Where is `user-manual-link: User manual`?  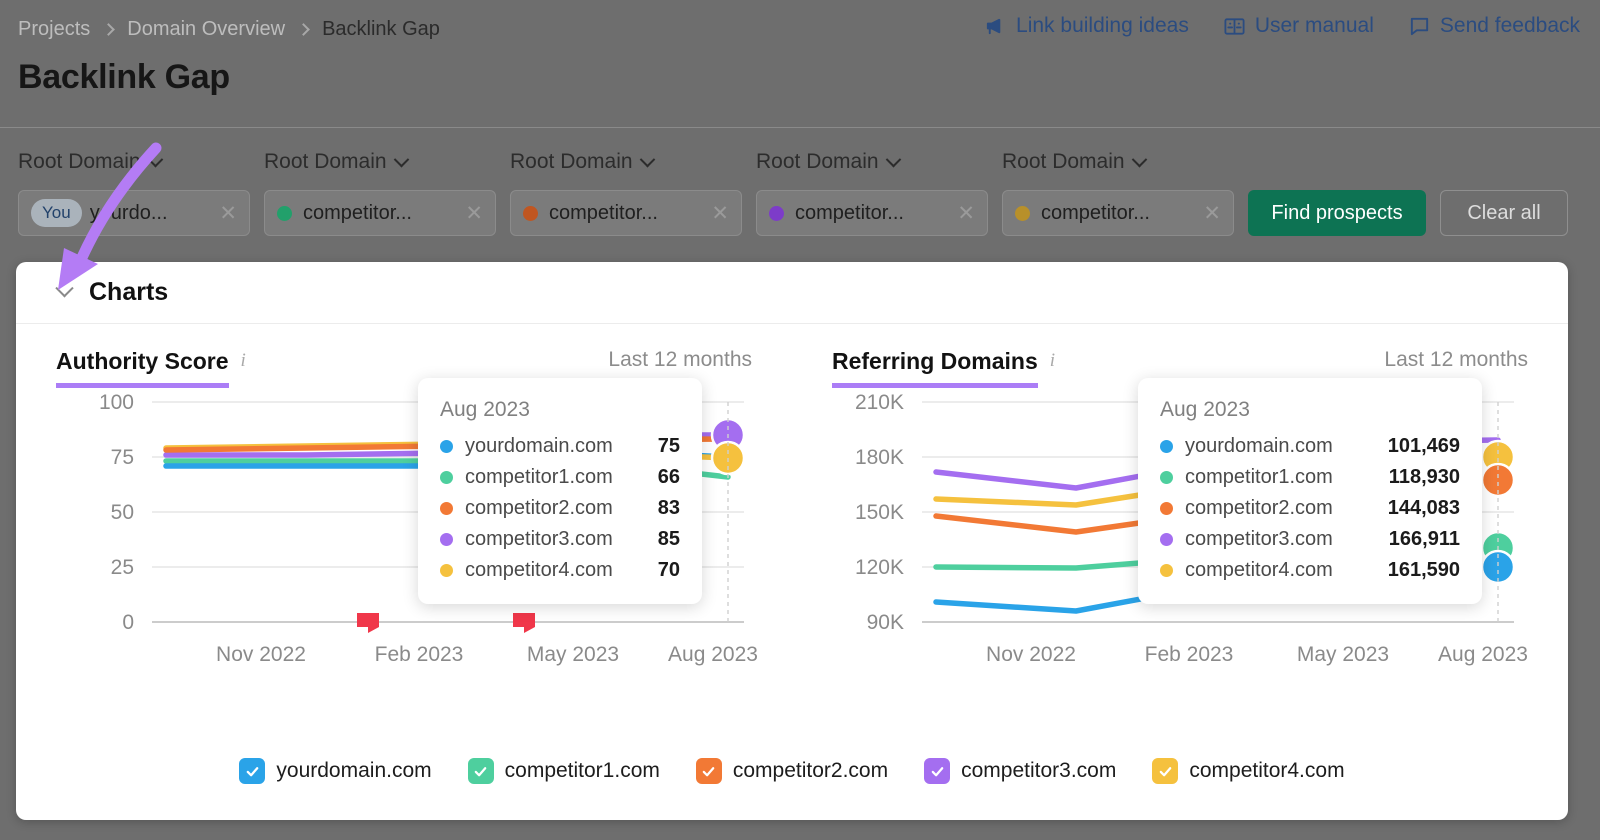 user-manual-link: User manual is located at coordinates (1298, 26).